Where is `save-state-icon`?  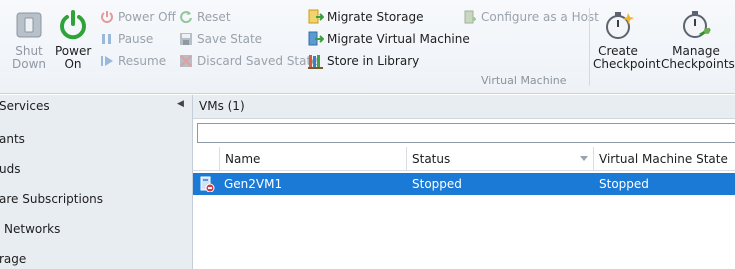
save-state-icon is located at coordinates (186, 39).